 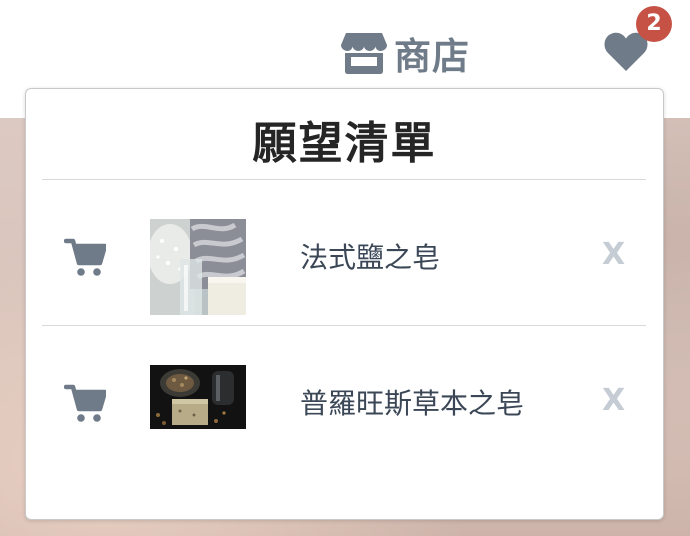 I want to click on item-name: 普羅旺斯草本之皂, so click(x=412, y=402).